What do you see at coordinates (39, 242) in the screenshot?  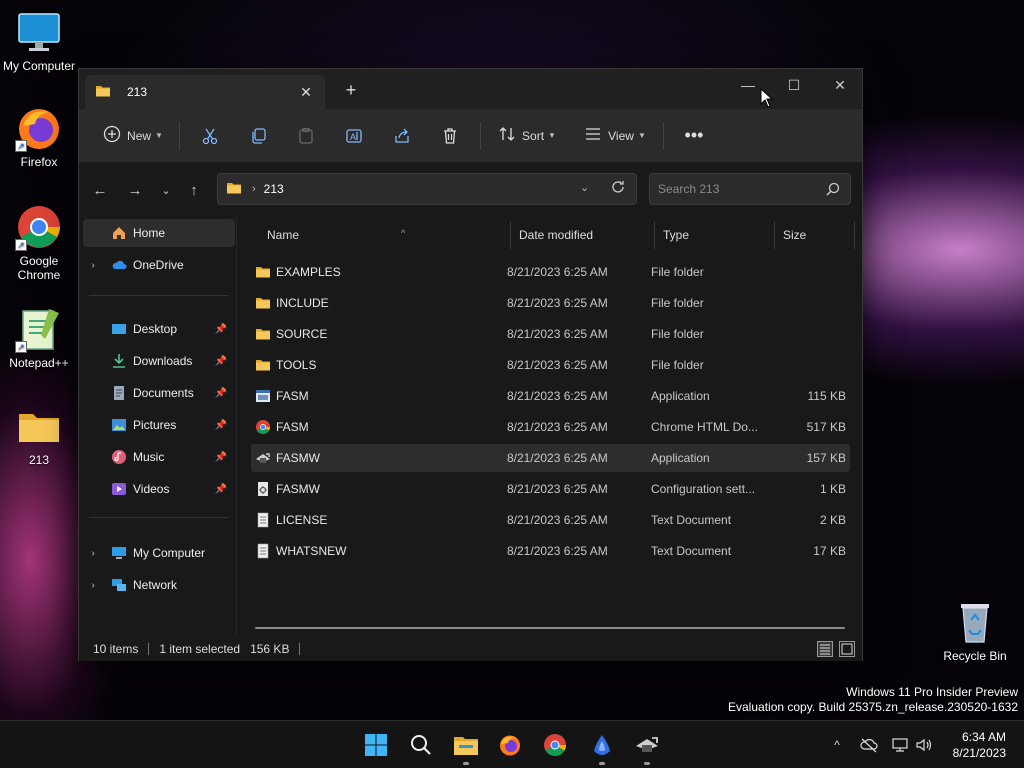 I see `desktop-icon-google-chrome: ↗ Google Chrome` at bounding box center [39, 242].